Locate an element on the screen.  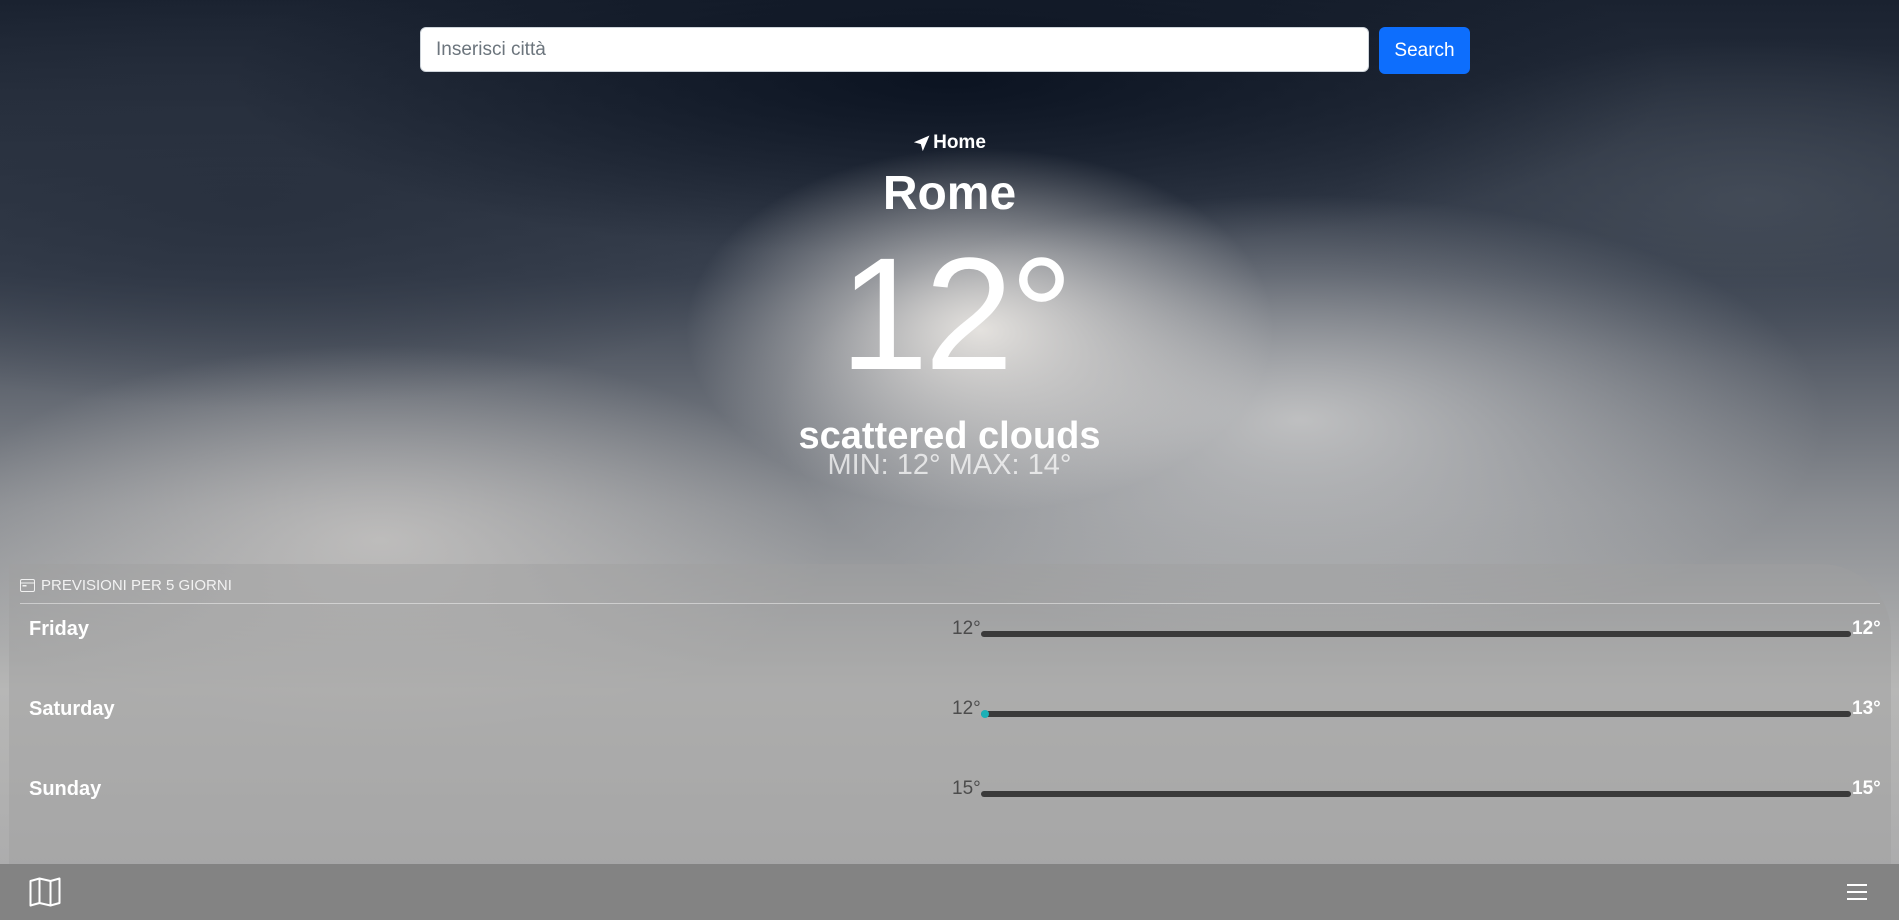
menu-button is located at coordinates (1857, 892).